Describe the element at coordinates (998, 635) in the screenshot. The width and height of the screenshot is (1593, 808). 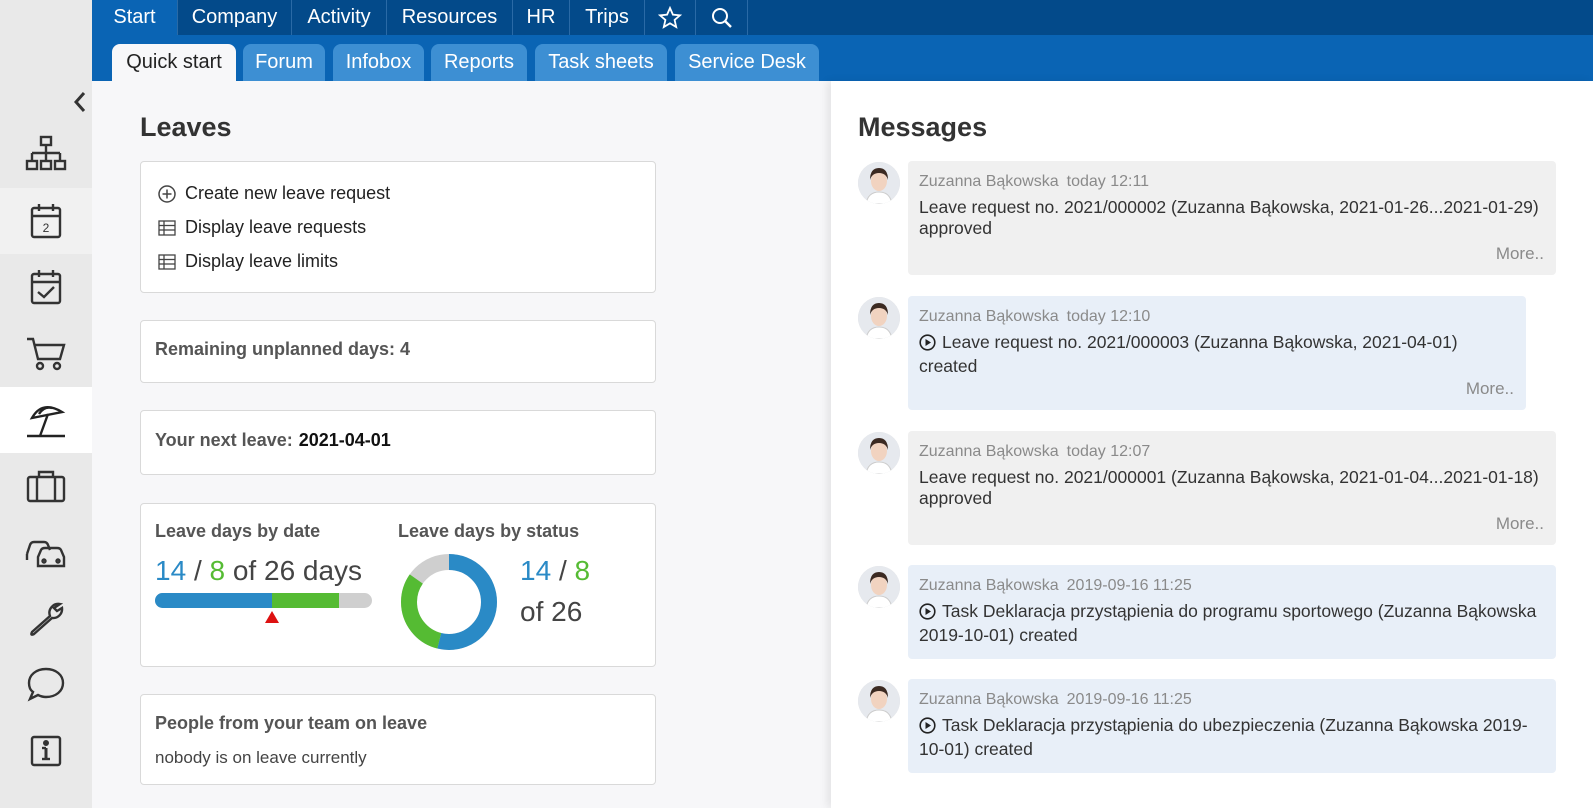
I see `message-text-line: 2019-10-01) created` at that location.